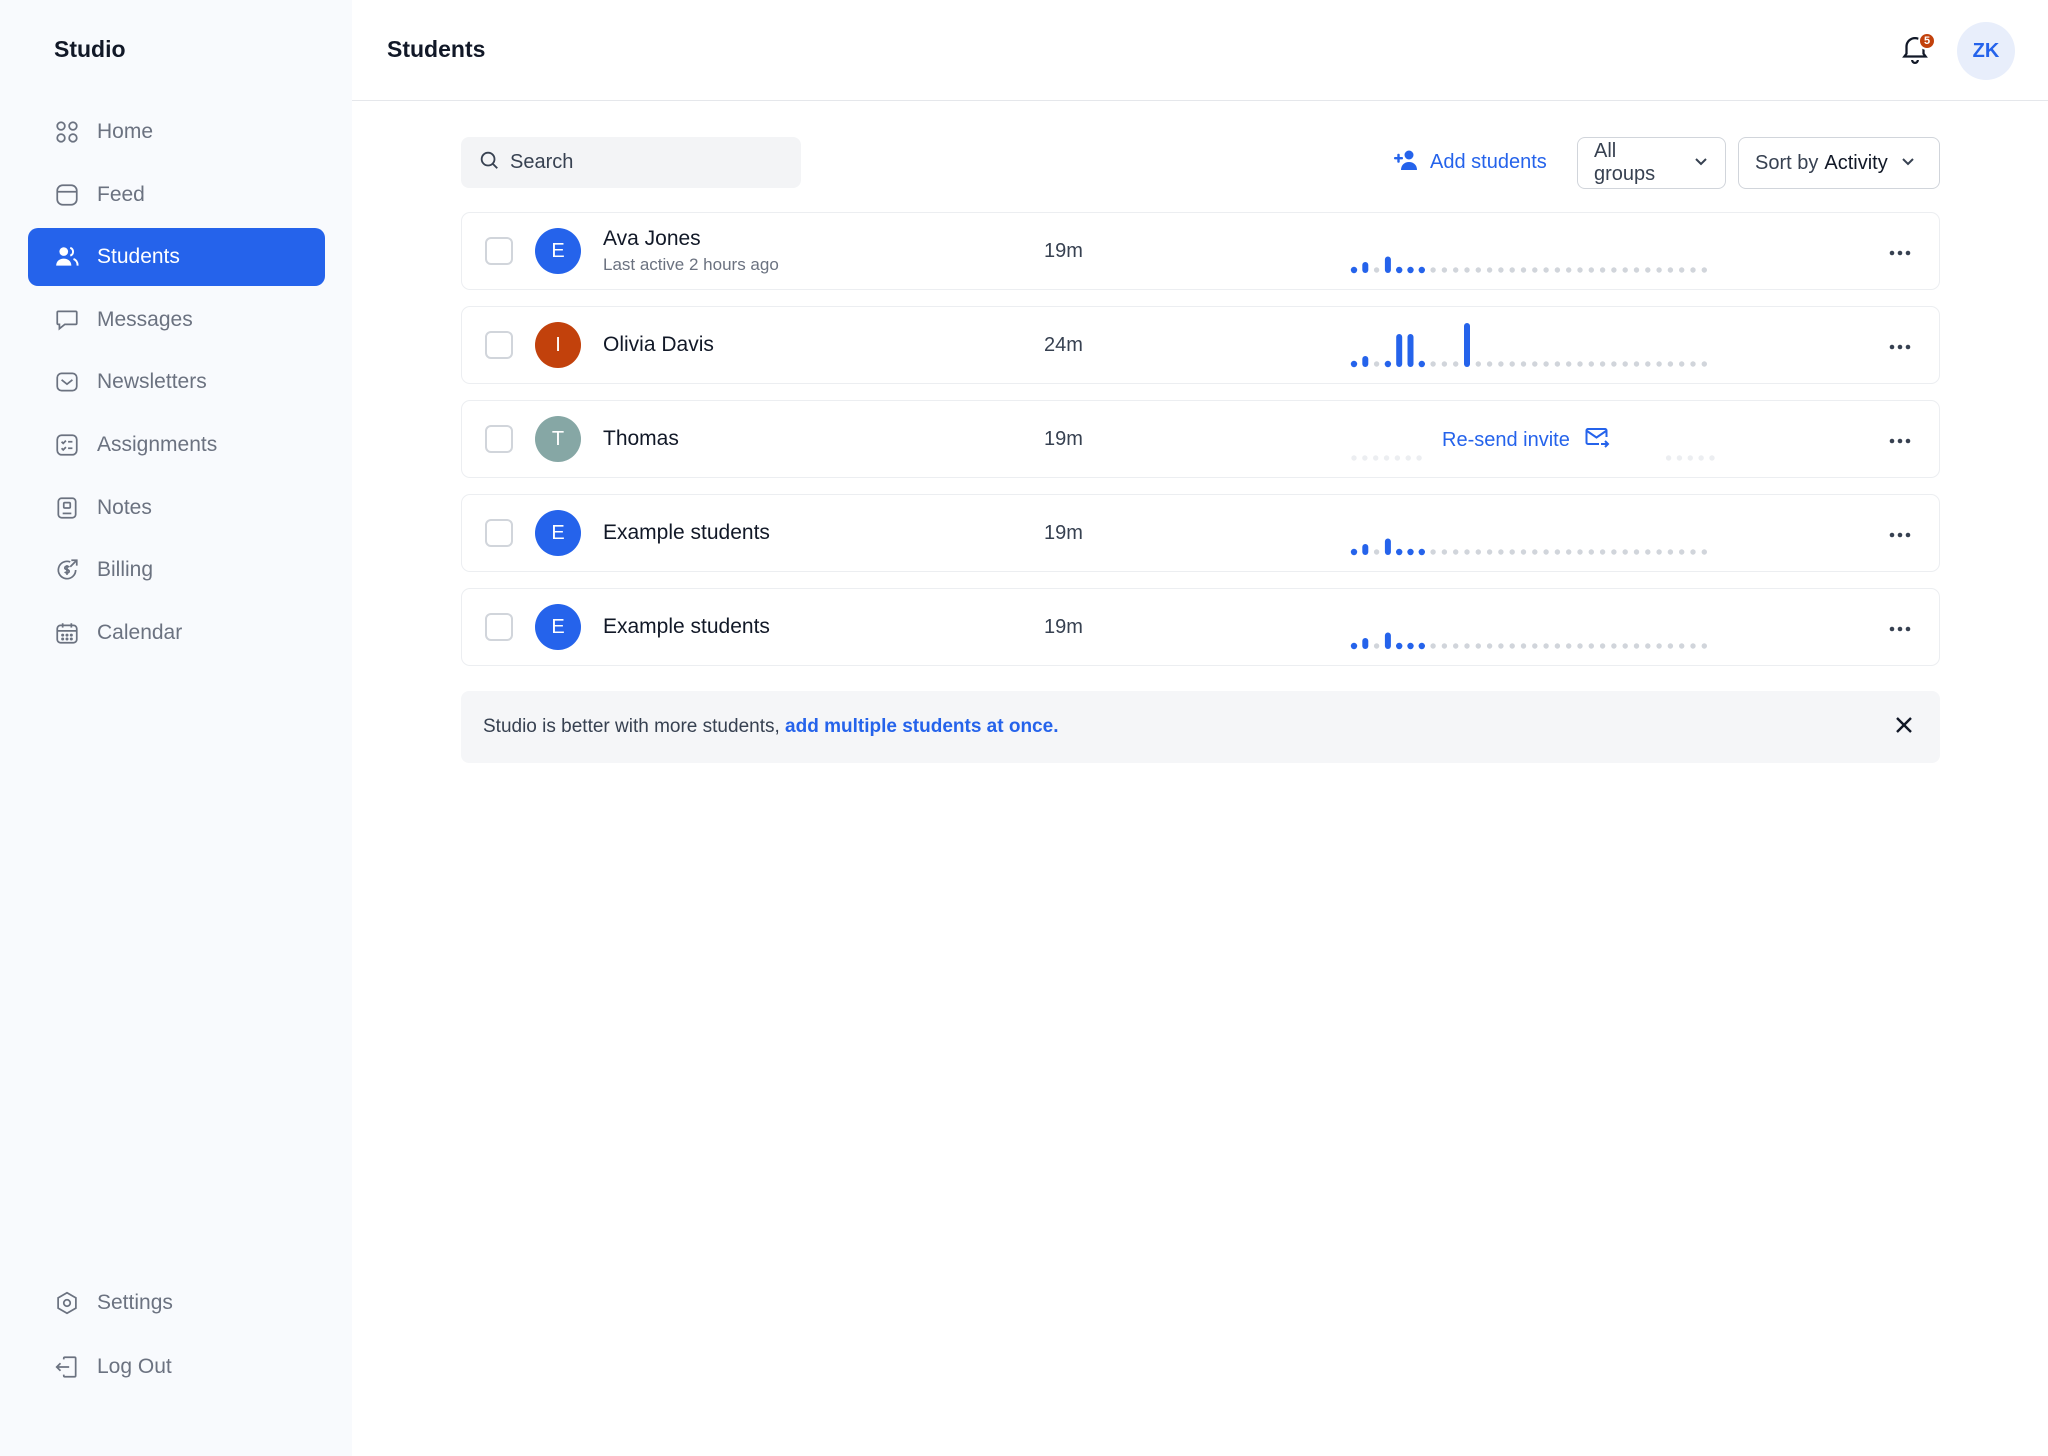 The height and width of the screenshot is (1456, 2048). Describe the element at coordinates (1787, 162) in the screenshot. I see `sort-prefix: Sort by` at that location.